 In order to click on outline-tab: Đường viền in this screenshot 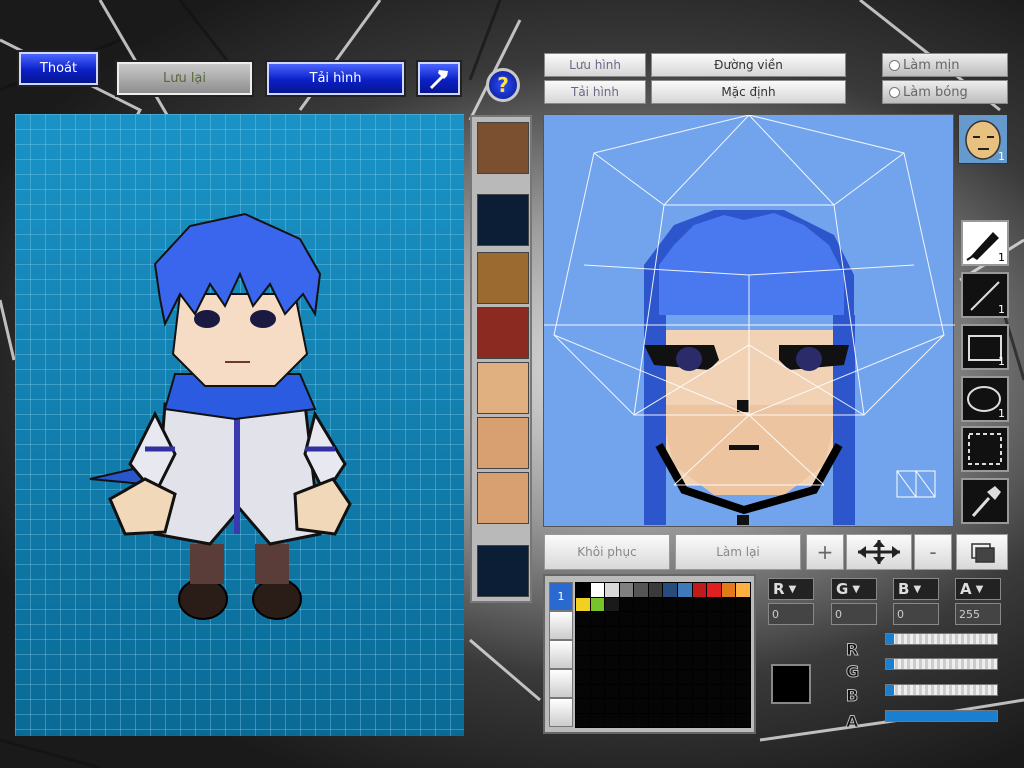, I will do `click(748, 65)`.